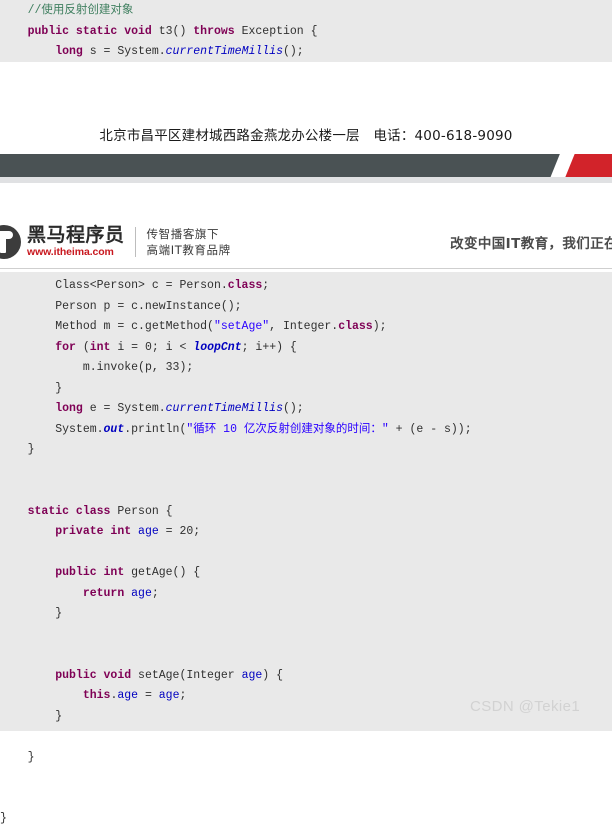 This screenshot has width=612, height=830. Describe the element at coordinates (162, 572) in the screenshot. I see `code-token: getAge() {` at that location.